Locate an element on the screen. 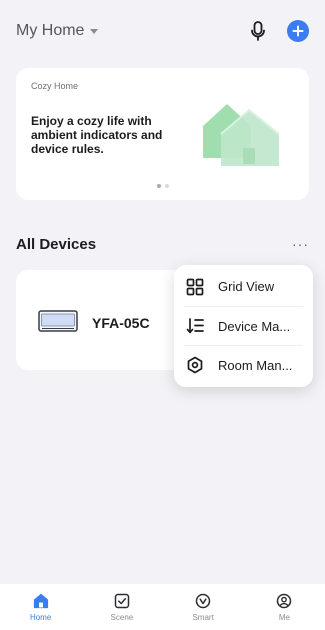 The height and width of the screenshot is (630, 325). menu-item-label: Grid View is located at coordinates (246, 286).